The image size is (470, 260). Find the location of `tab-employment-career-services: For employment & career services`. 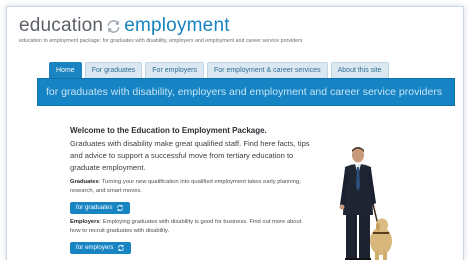

tab-employment-career-services: For employment & career services is located at coordinates (267, 70).